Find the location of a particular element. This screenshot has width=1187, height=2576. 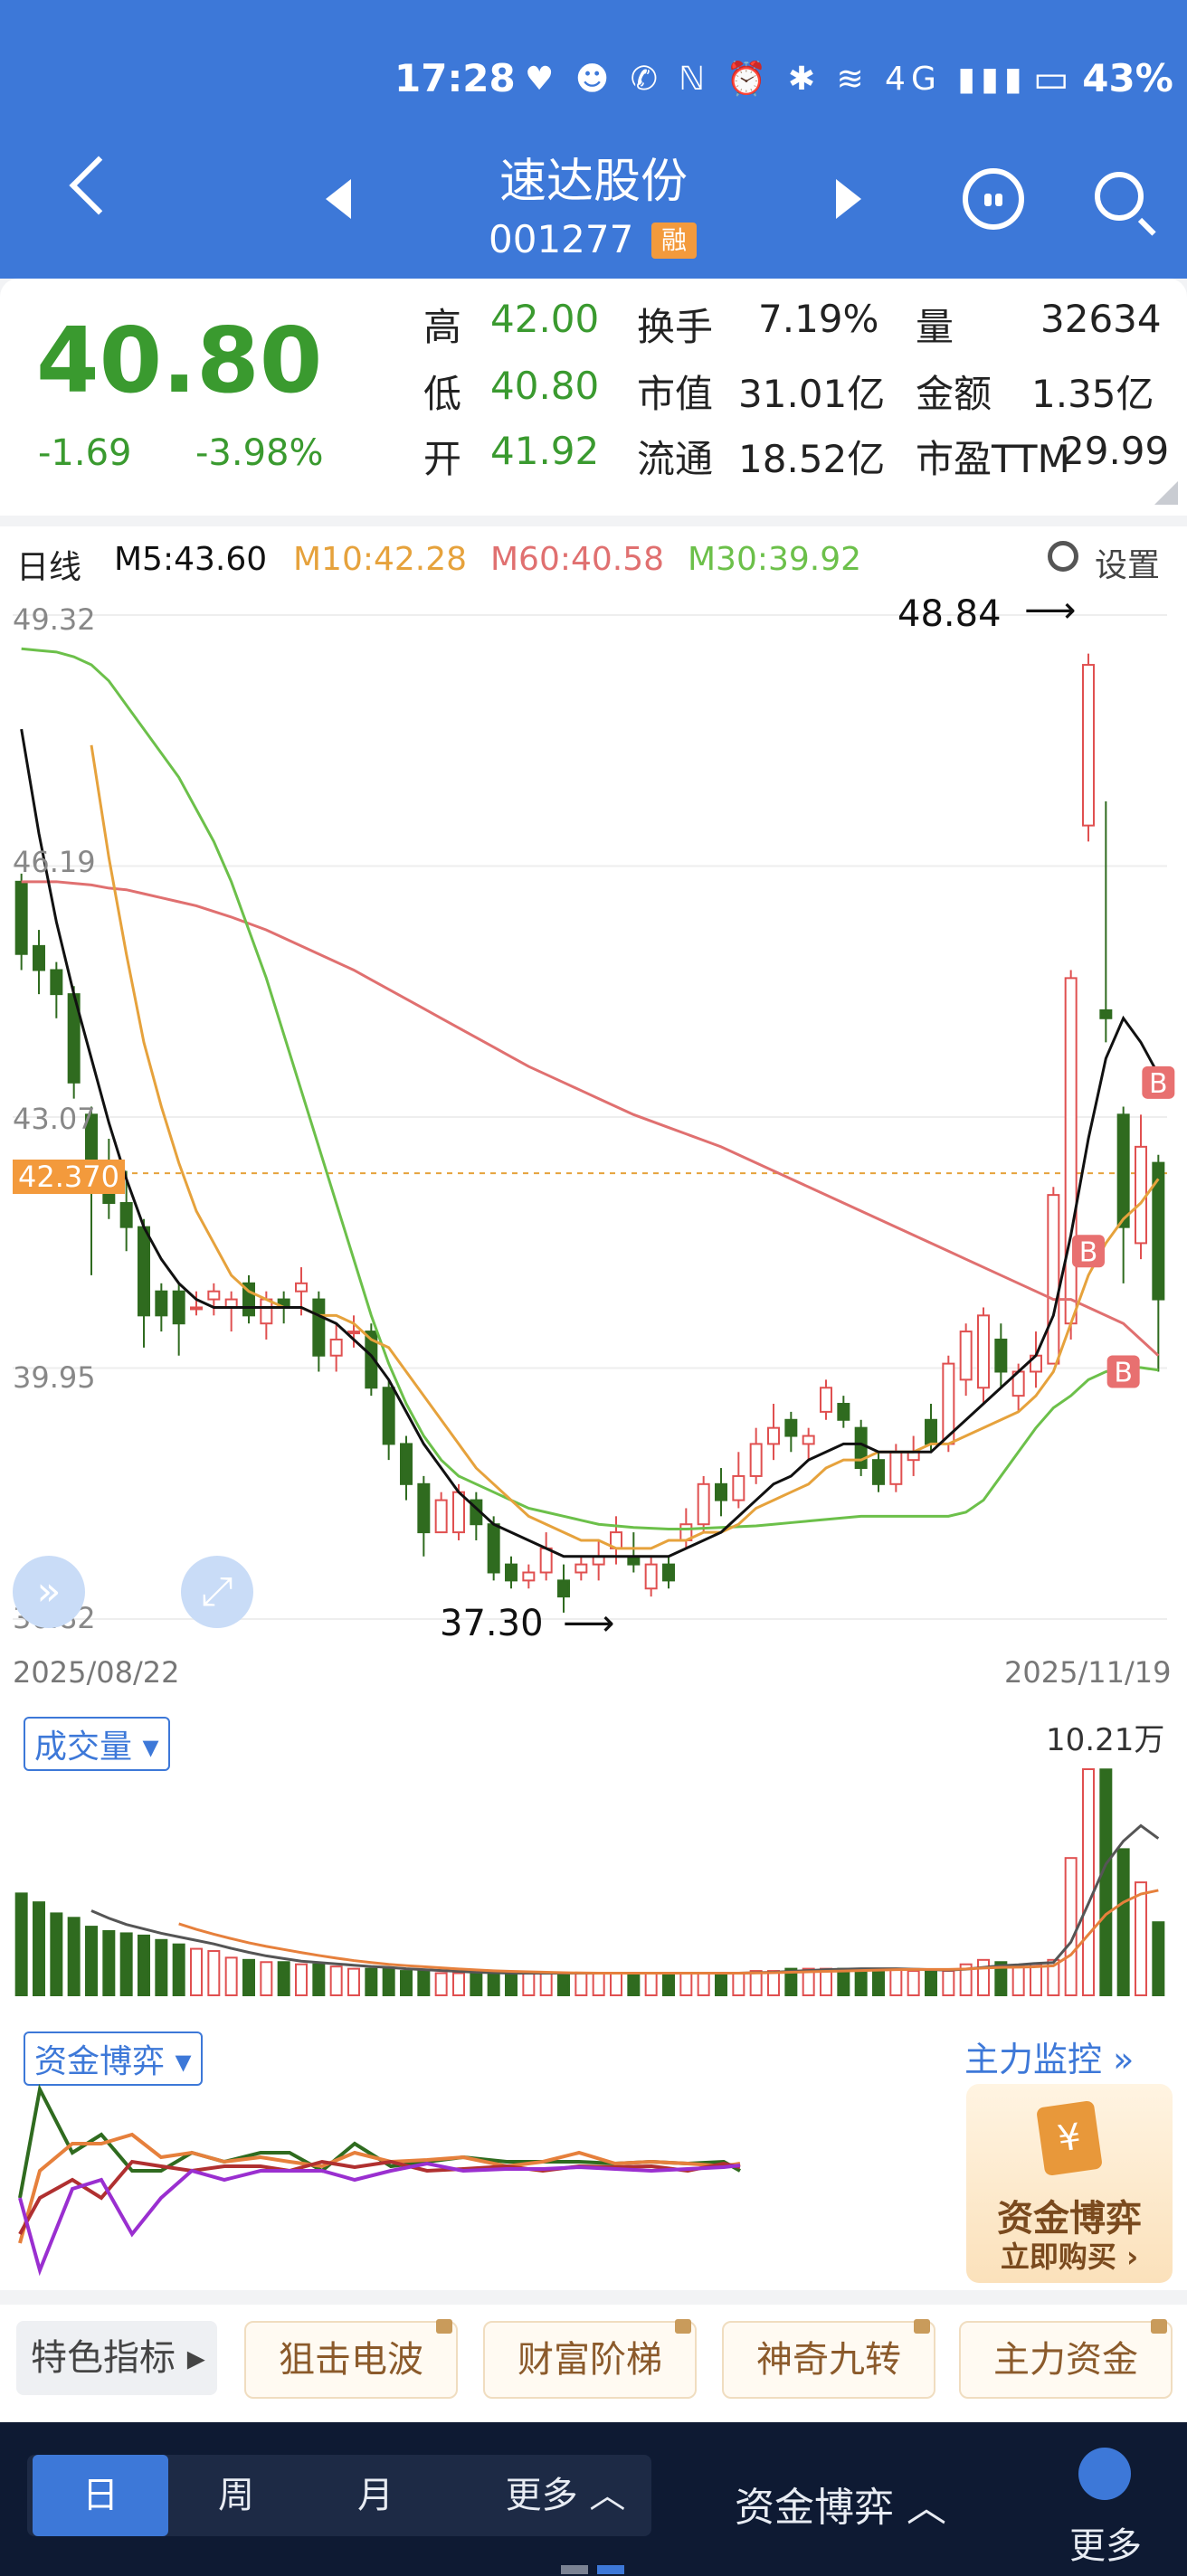

bottom-bar: 日 周 月 更多 ︿ 资金博弈 ︿ 更多 is located at coordinates (593, 2499).